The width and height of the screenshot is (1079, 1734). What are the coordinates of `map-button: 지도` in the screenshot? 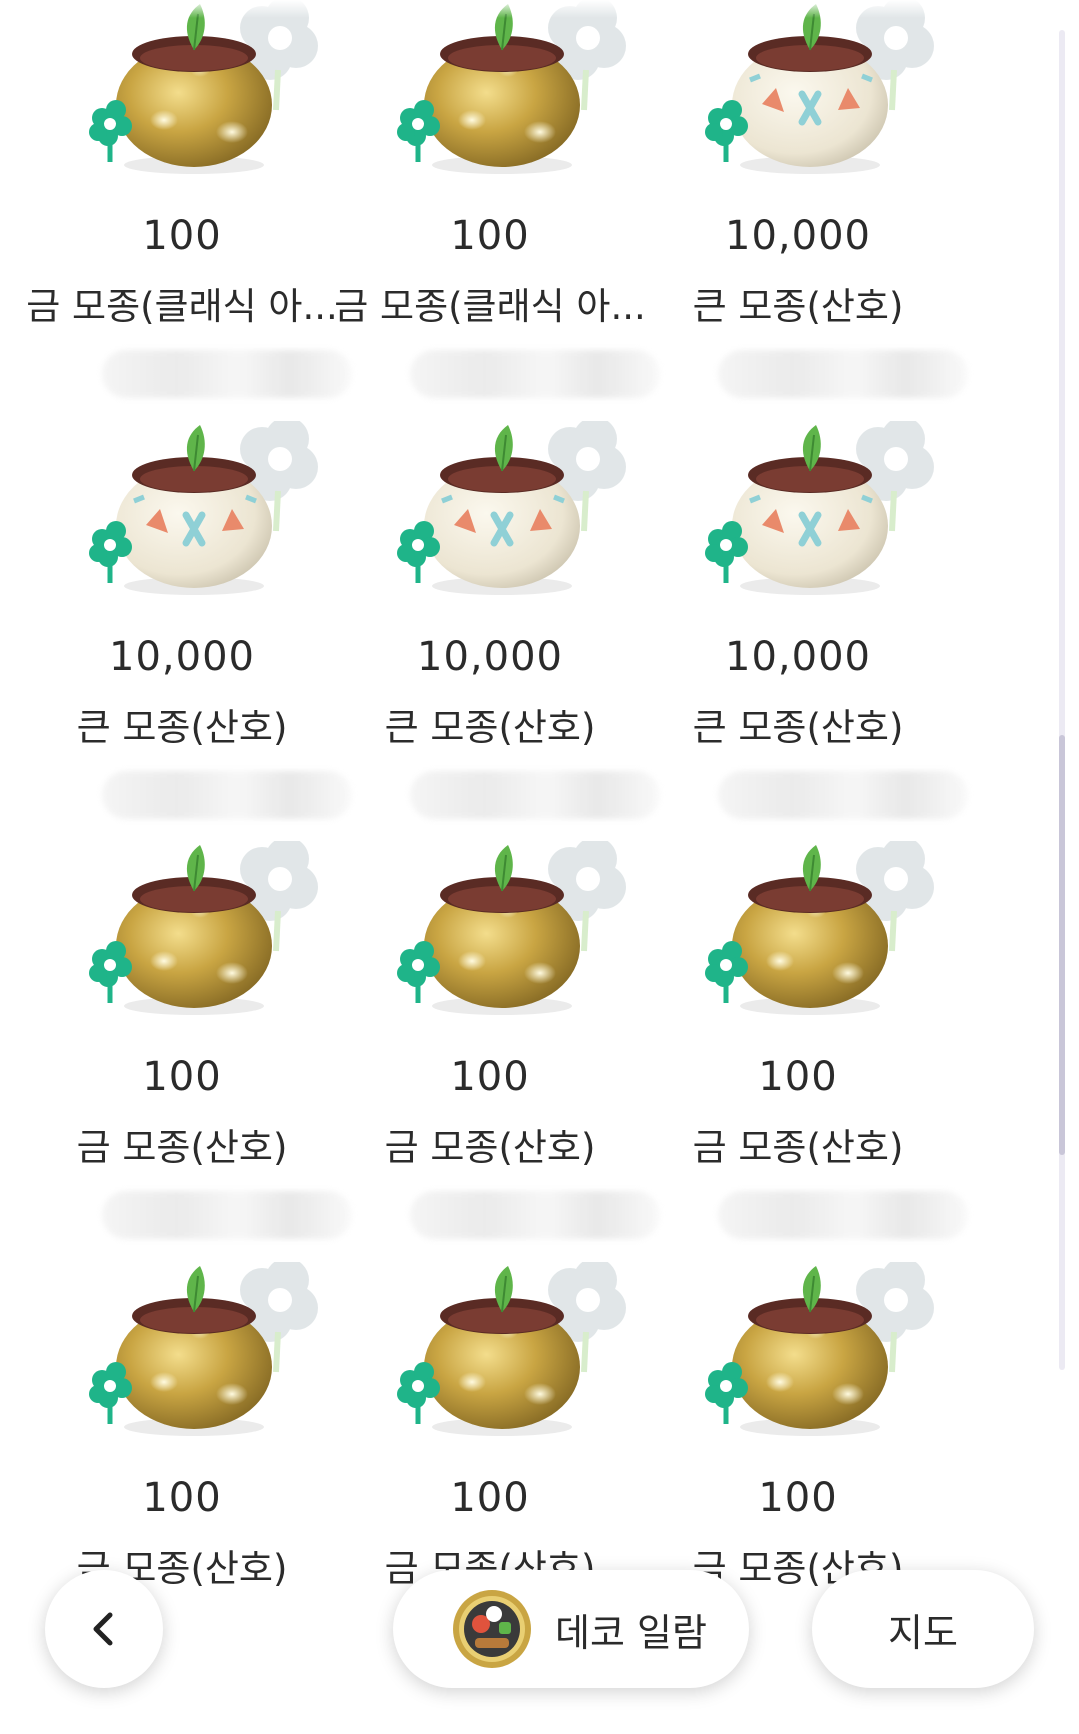 It's located at (923, 1629).